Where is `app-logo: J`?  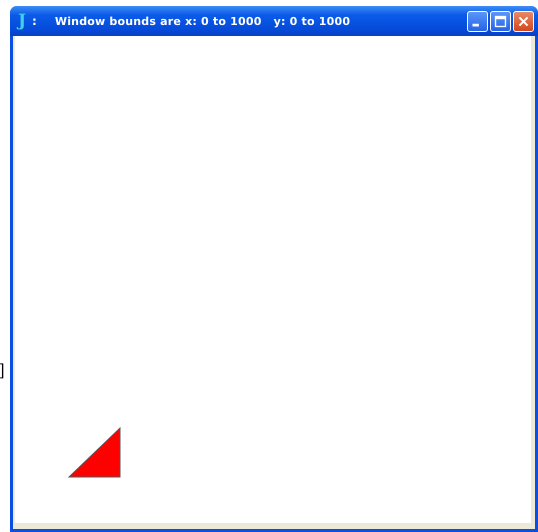
app-logo: J is located at coordinates (22, 21).